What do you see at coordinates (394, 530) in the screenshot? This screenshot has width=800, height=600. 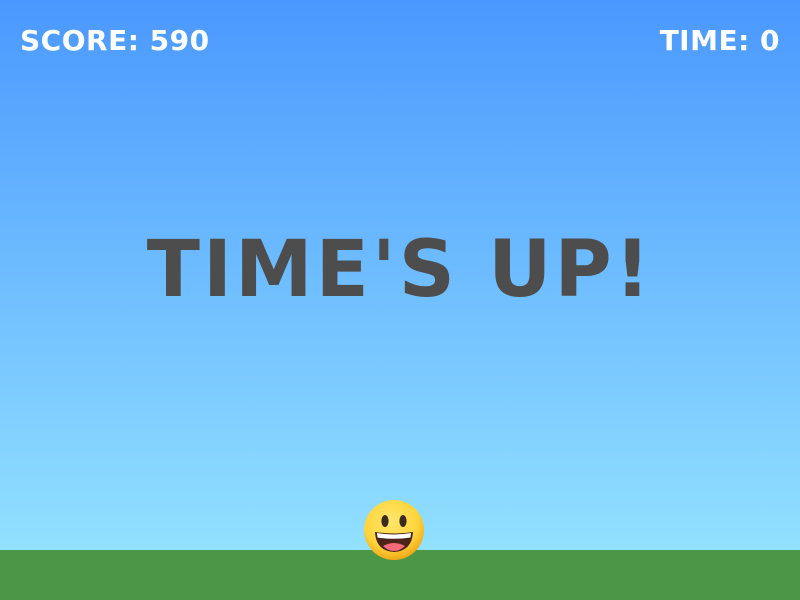 I see `grinning-face-icon` at bounding box center [394, 530].